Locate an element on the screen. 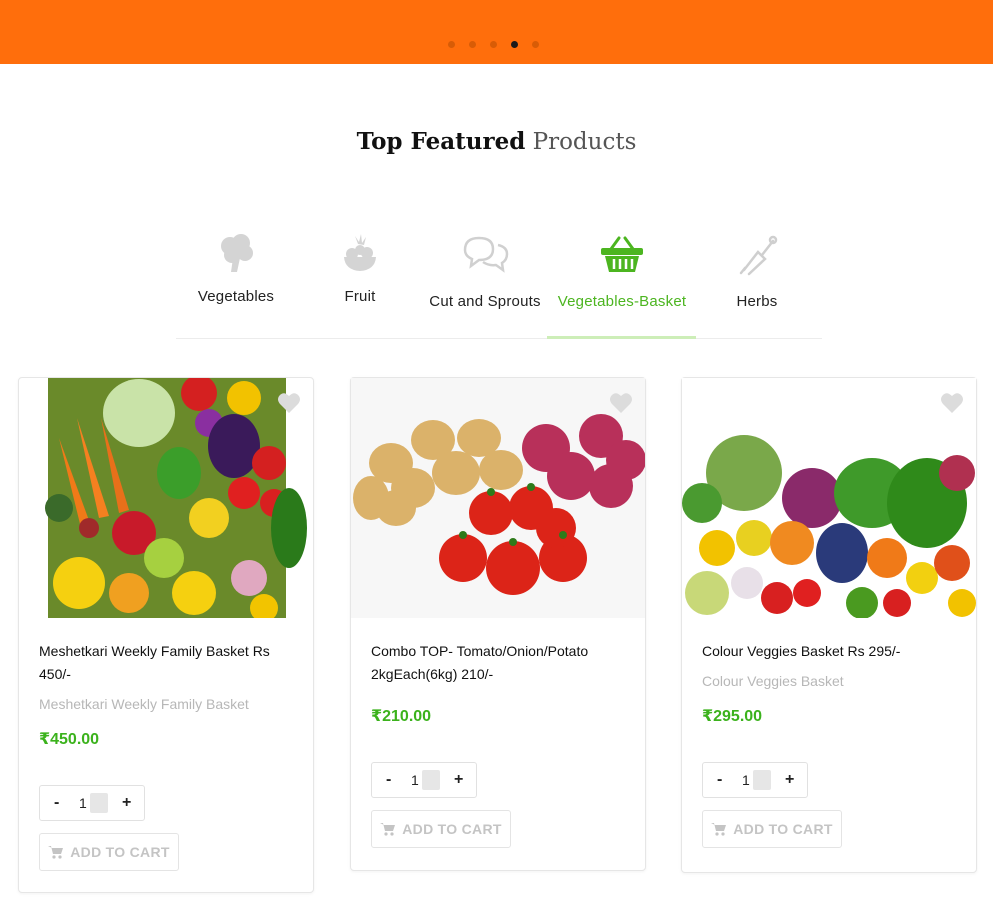  colour-veggies-image is located at coordinates (829, 498).